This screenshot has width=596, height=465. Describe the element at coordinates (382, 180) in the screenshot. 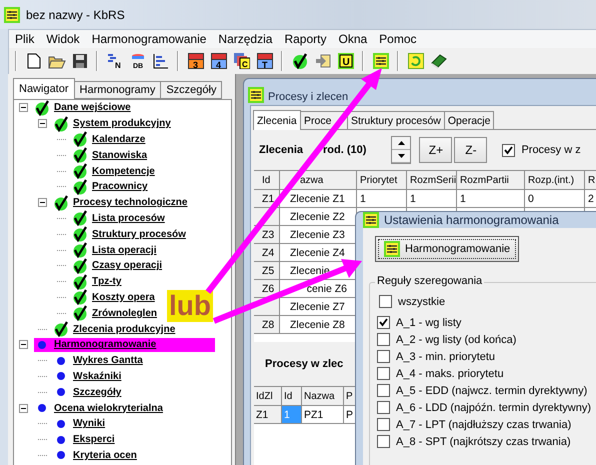

I see `column-header: Priorytet` at that location.